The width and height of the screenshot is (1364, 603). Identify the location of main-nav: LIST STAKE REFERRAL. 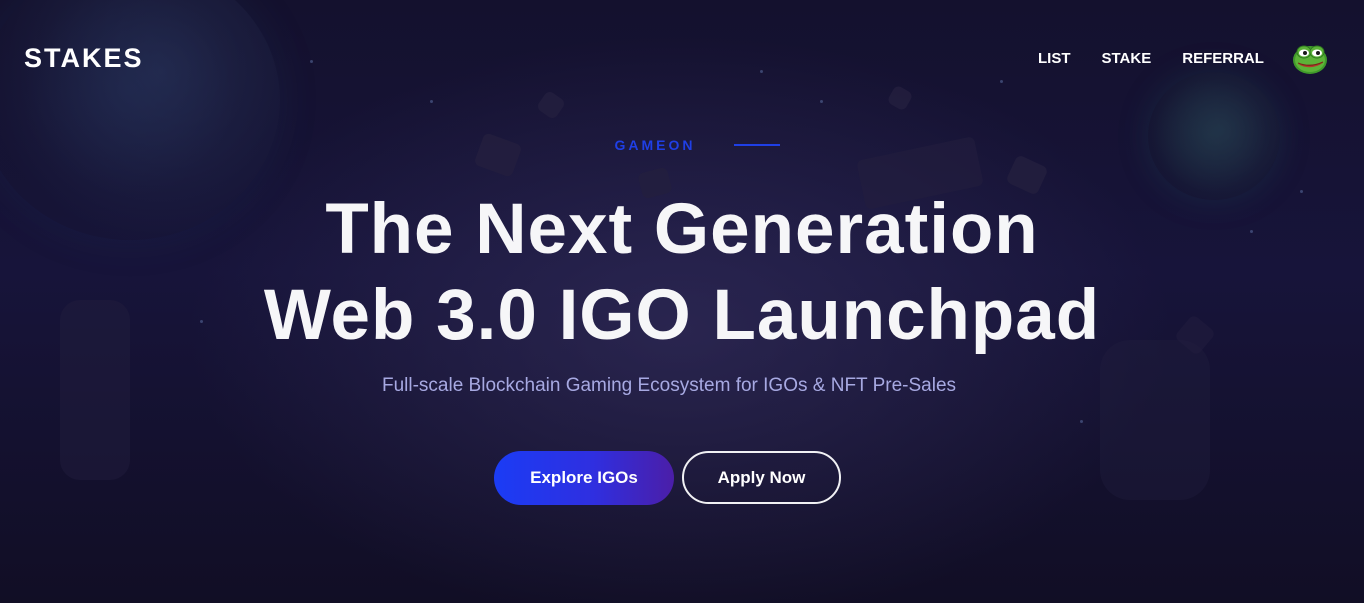
(1166, 58).